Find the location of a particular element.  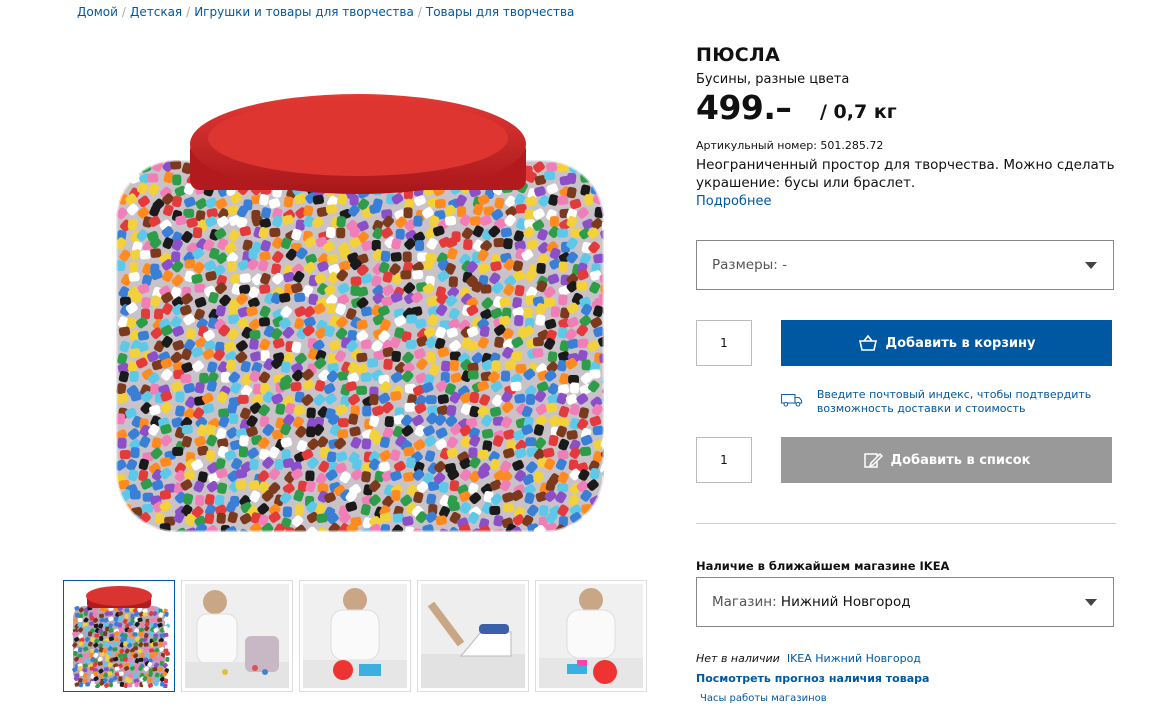

add-to-cart-button: Добавить в корзину is located at coordinates (946, 343).